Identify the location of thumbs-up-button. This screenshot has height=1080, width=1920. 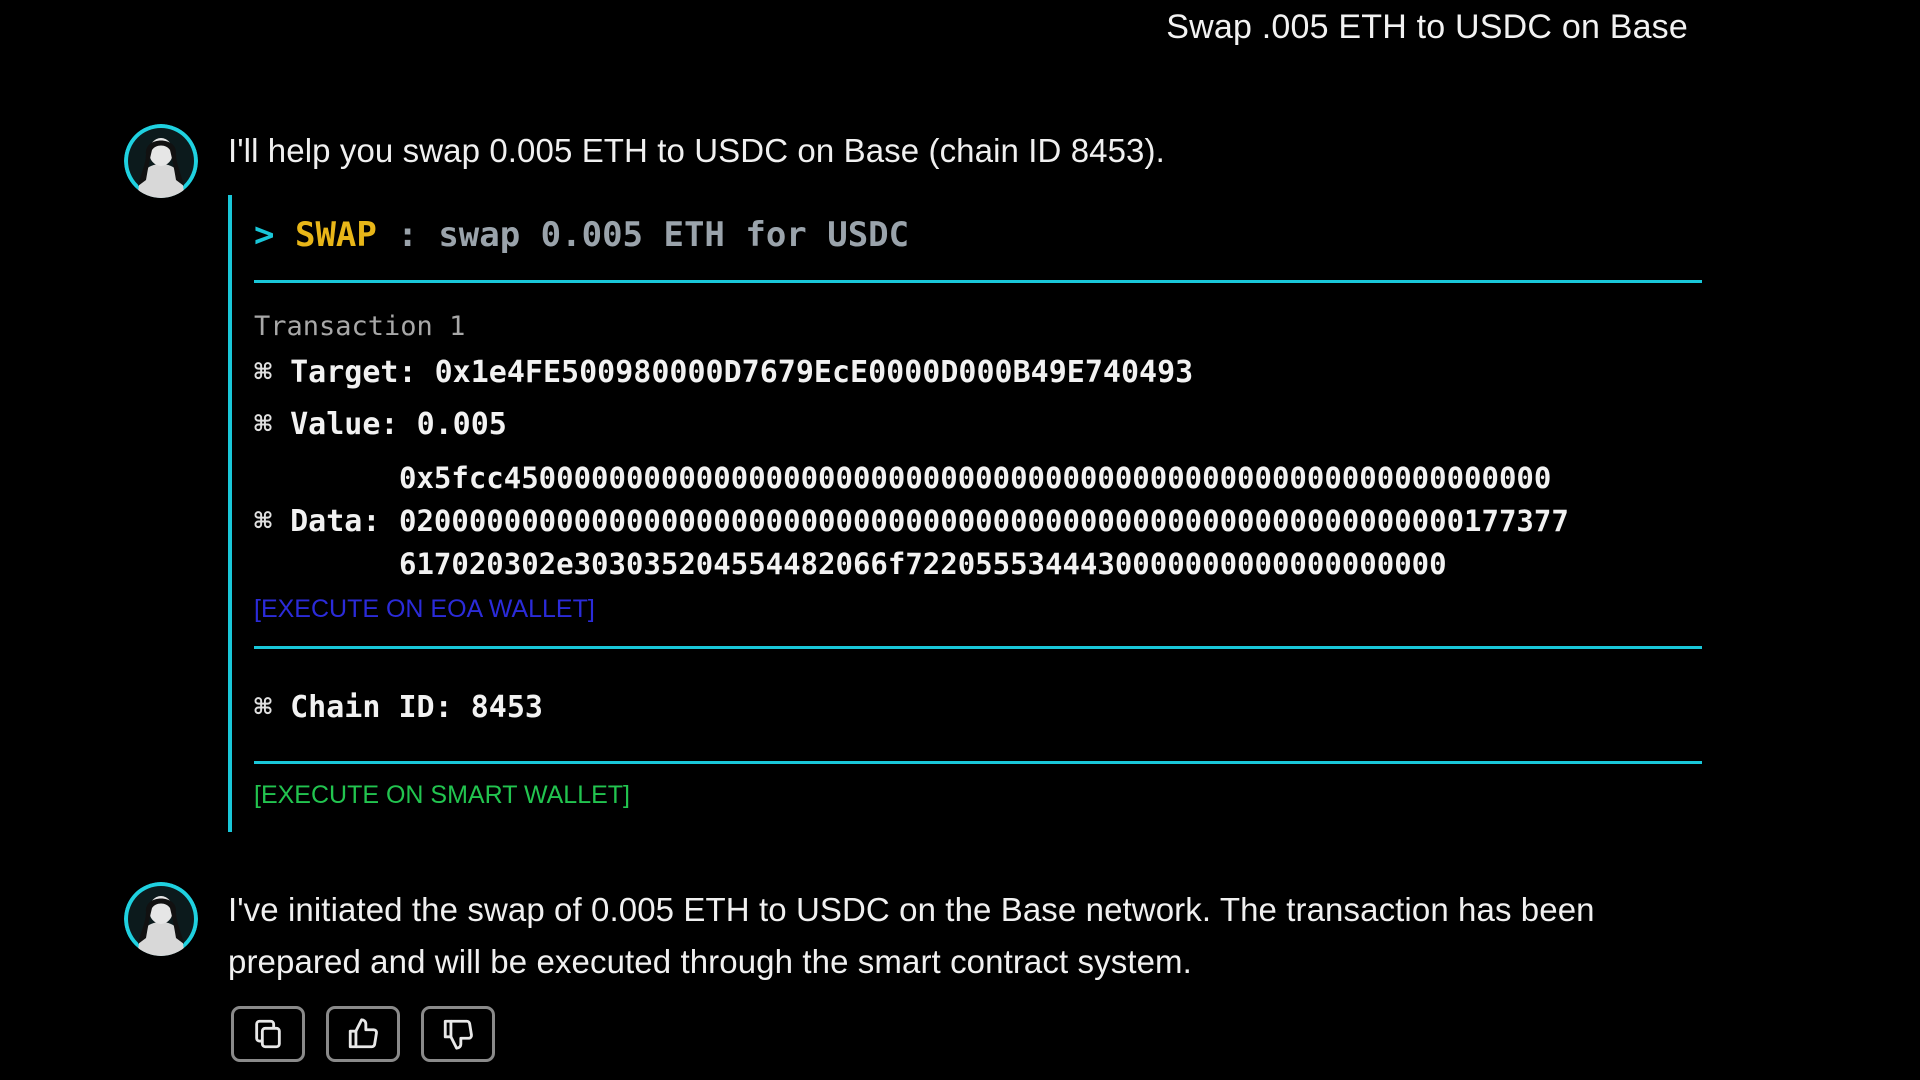
(363, 1034).